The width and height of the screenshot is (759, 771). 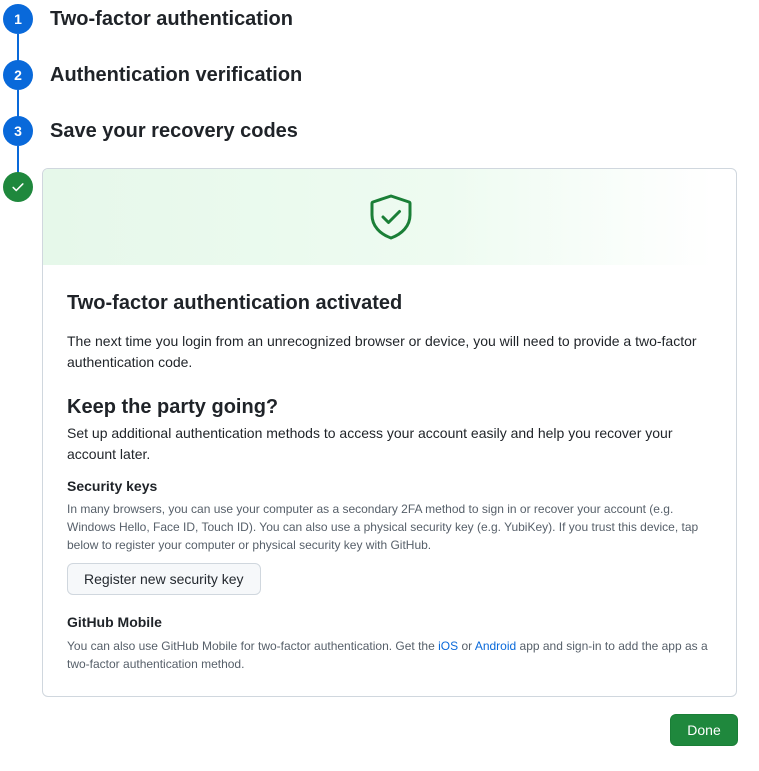 What do you see at coordinates (495, 646) in the screenshot?
I see `android-link: Android` at bounding box center [495, 646].